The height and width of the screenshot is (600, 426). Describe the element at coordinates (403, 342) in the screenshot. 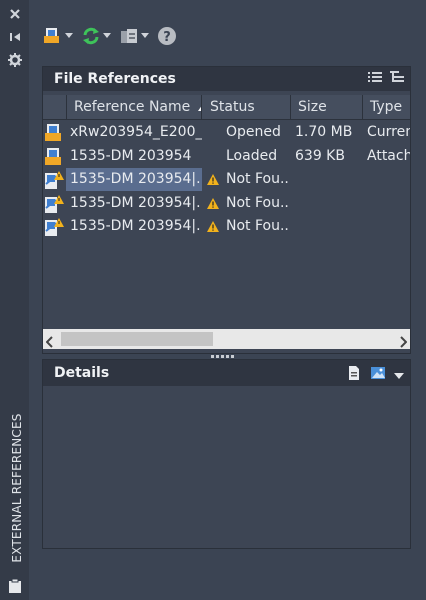

I see `scroll-right-icon` at that location.